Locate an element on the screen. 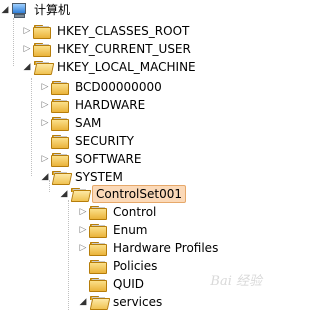 This screenshot has height=311, width=320. tree-item-hkey-classes-root: ▷ HKEY_CLASSES_ROOT is located at coordinates (106, 31).